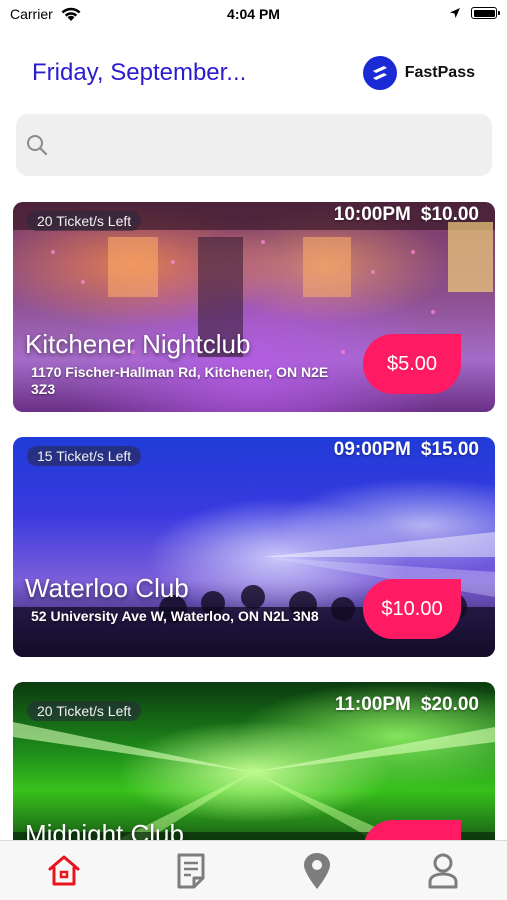 The height and width of the screenshot is (900, 507). What do you see at coordinates (253, 73) in the screenshot?
I see `header: Friday, September... FastPass` at bounding box center [253, 73].